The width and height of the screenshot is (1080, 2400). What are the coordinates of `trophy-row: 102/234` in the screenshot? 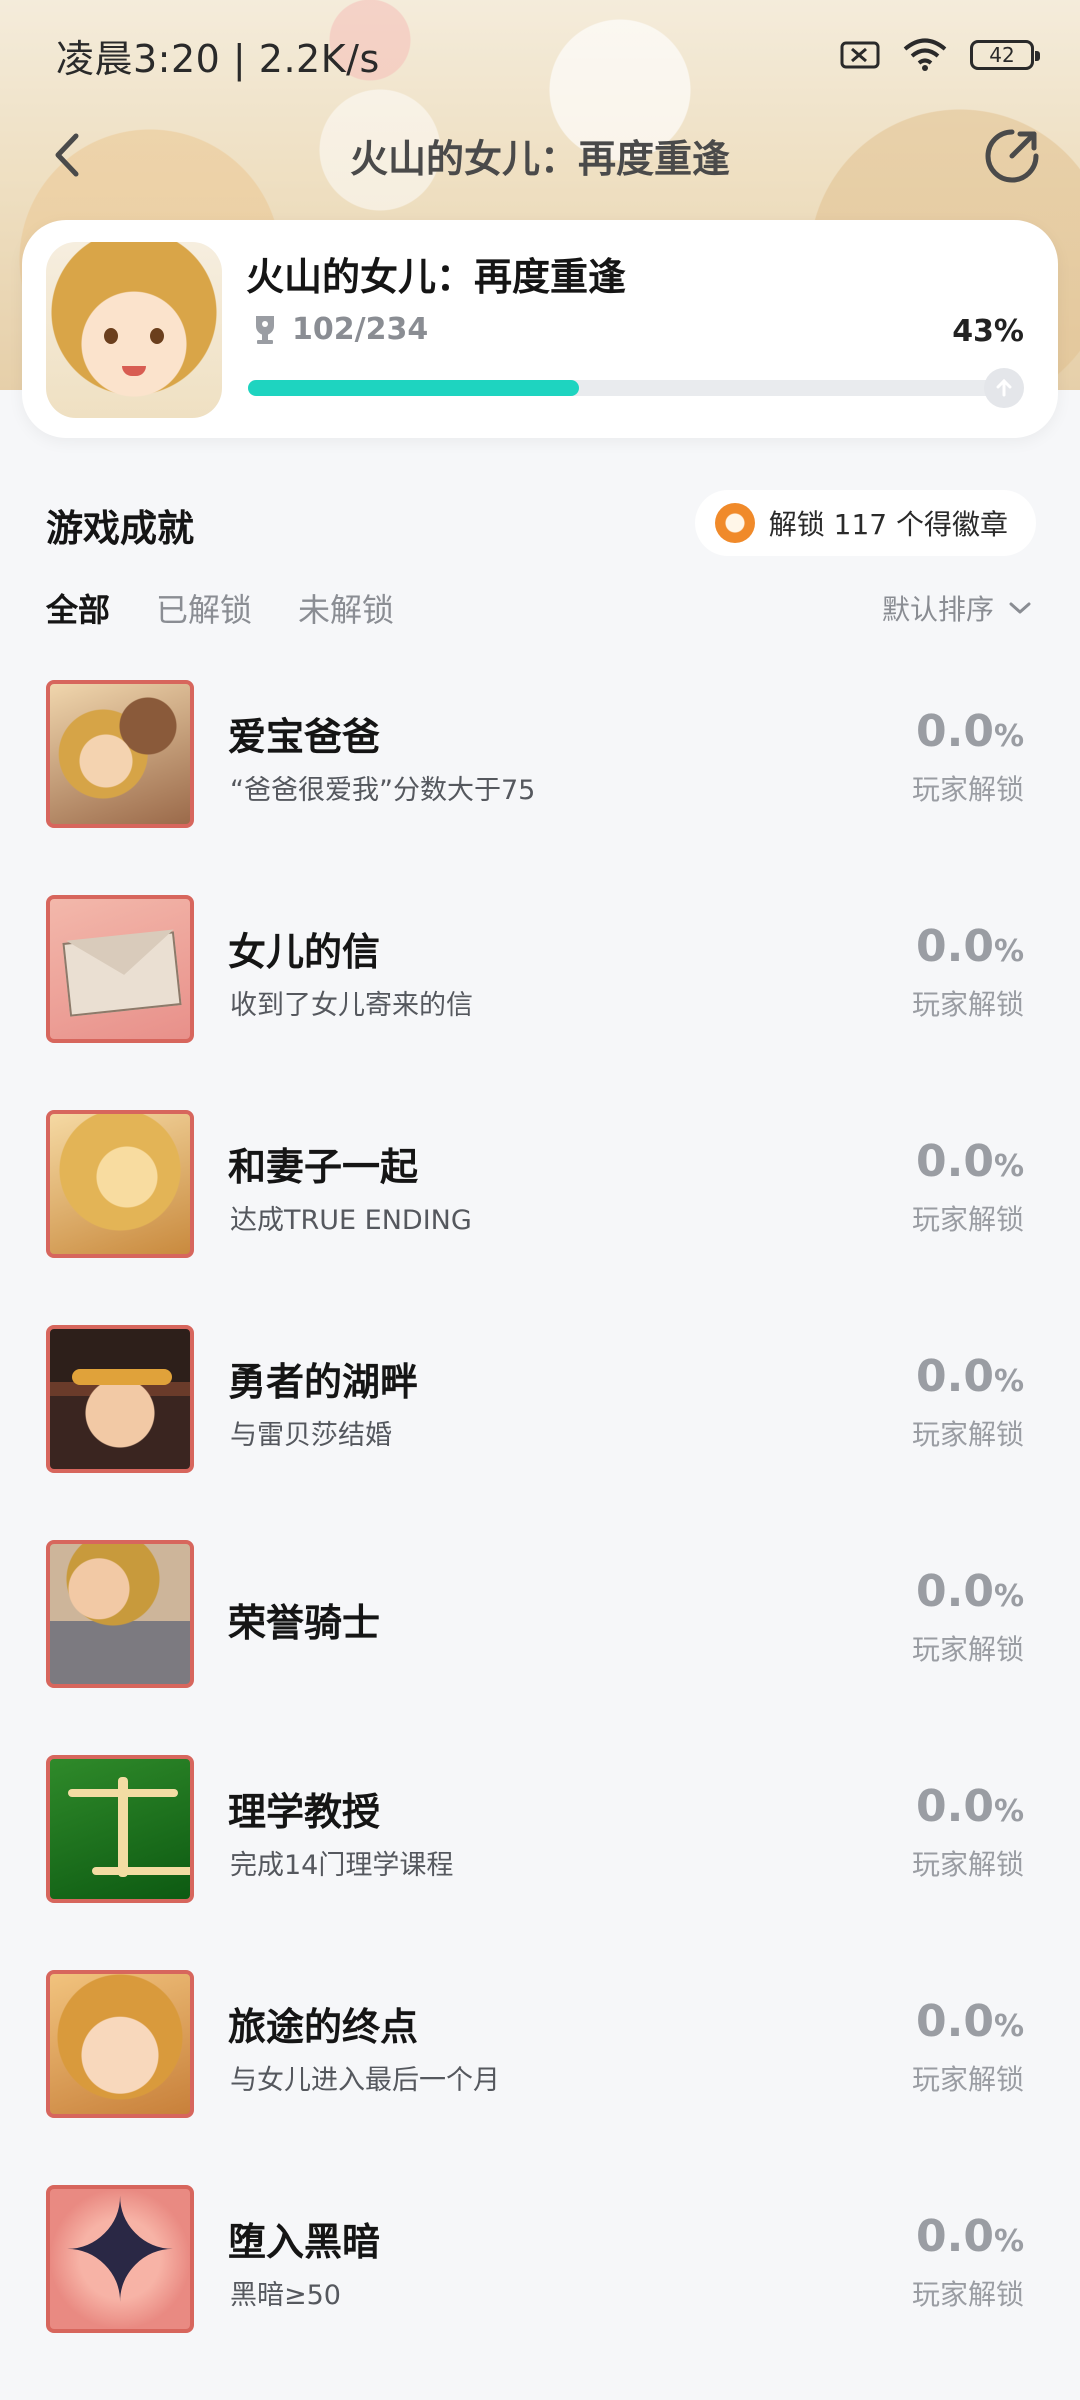 It's located at (339, 329).